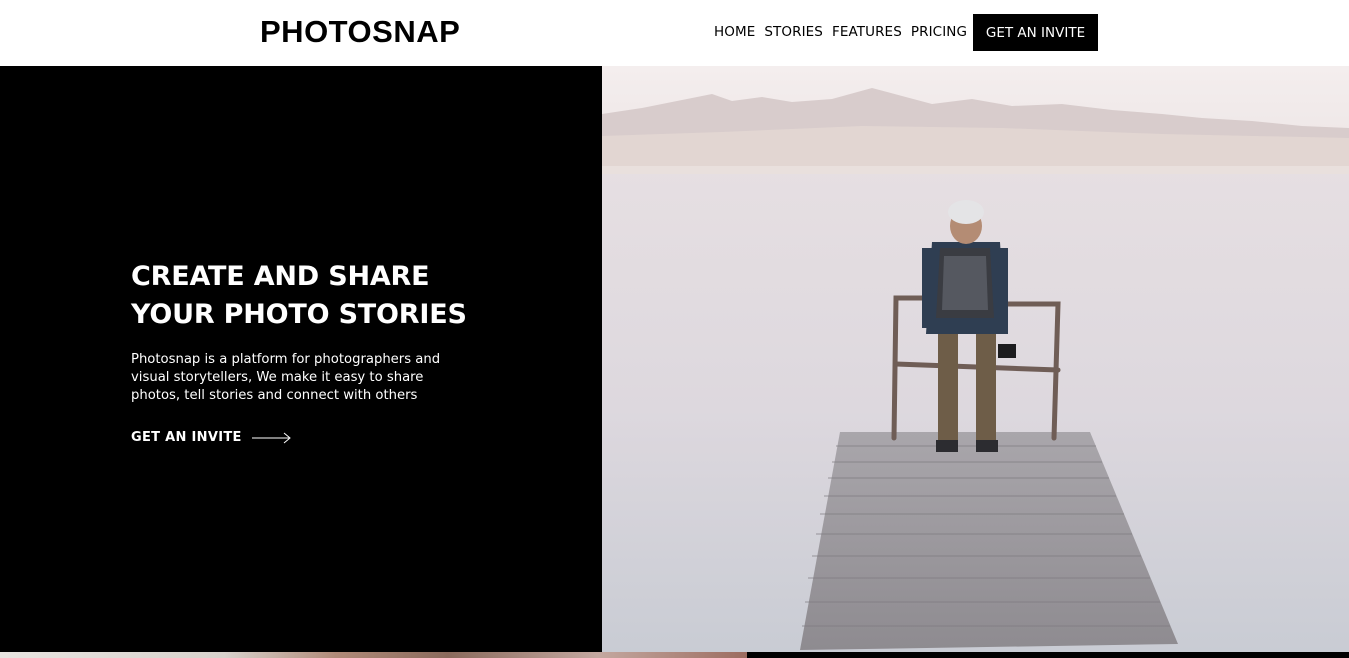 This screenshot has height=658, width=1349. I want to click on nav-pricing-link: PRICING, so click(939, 32).